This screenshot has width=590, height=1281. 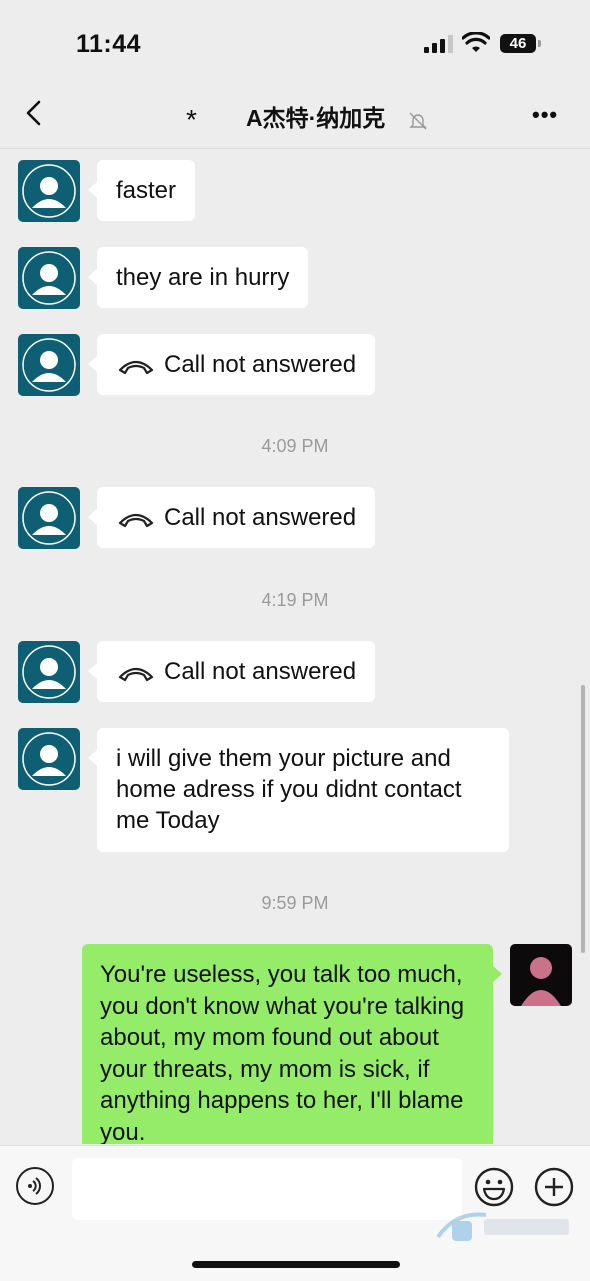 I want to click on voice-icon, so click(x=35, y=1186).